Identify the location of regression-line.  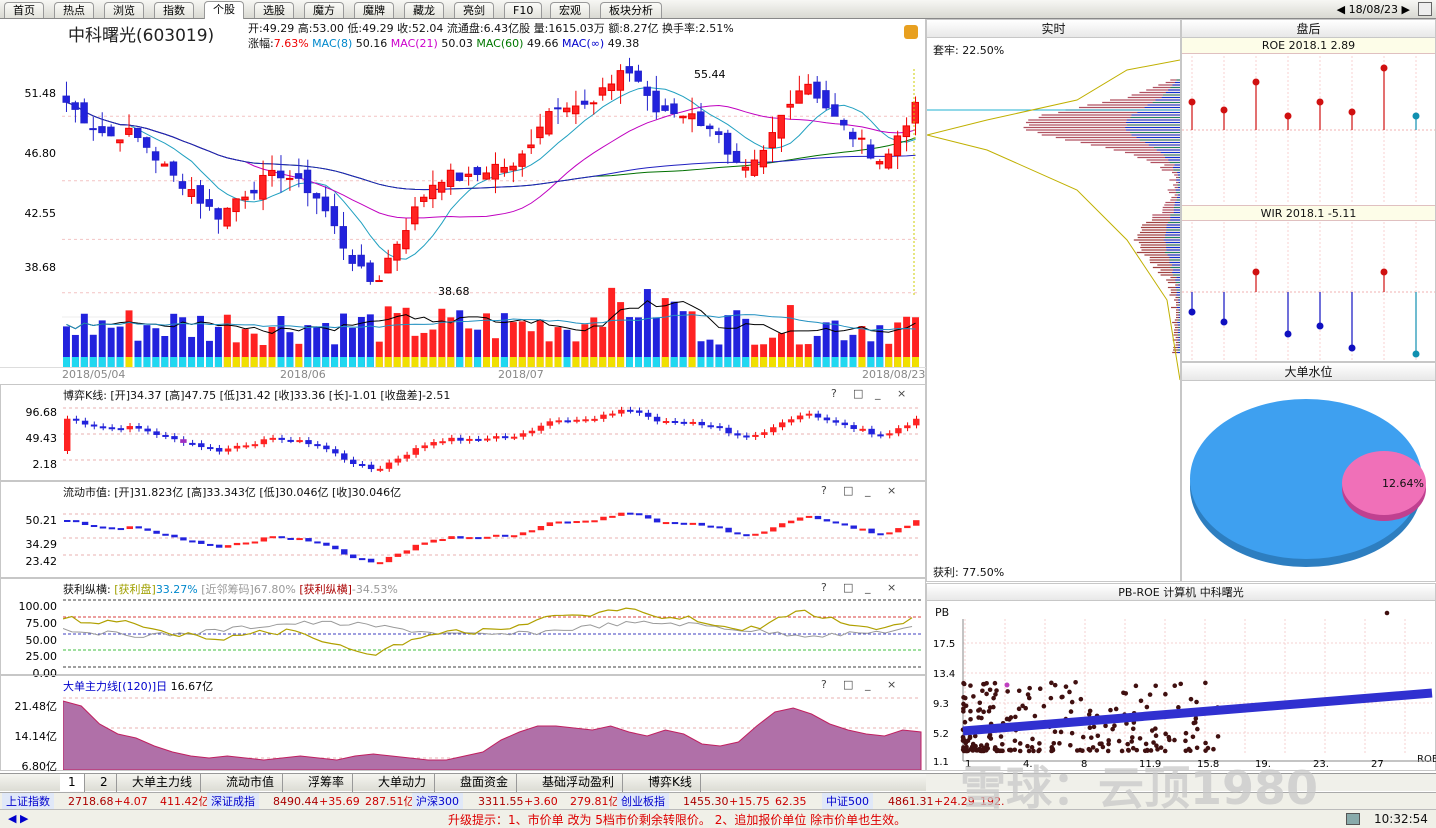
(1197, 712).